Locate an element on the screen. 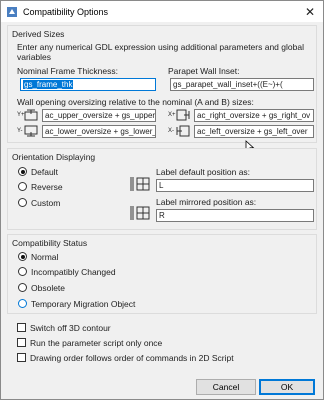 Image resolution: width=324 pixels, height=400 pixels. label-mirrored-input: R is located at coordinates (235, 215).